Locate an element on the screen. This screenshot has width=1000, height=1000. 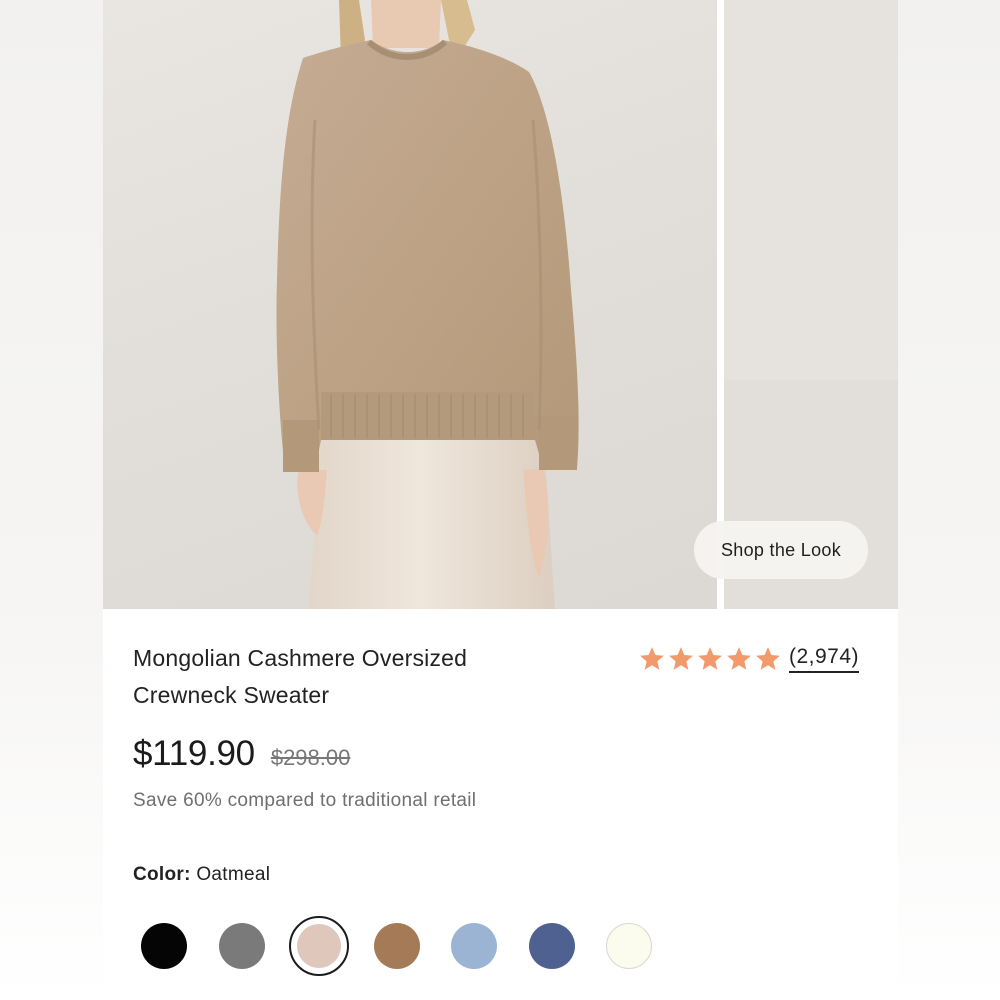
secondary-photo-illustration is located at coordinates (811, 304).